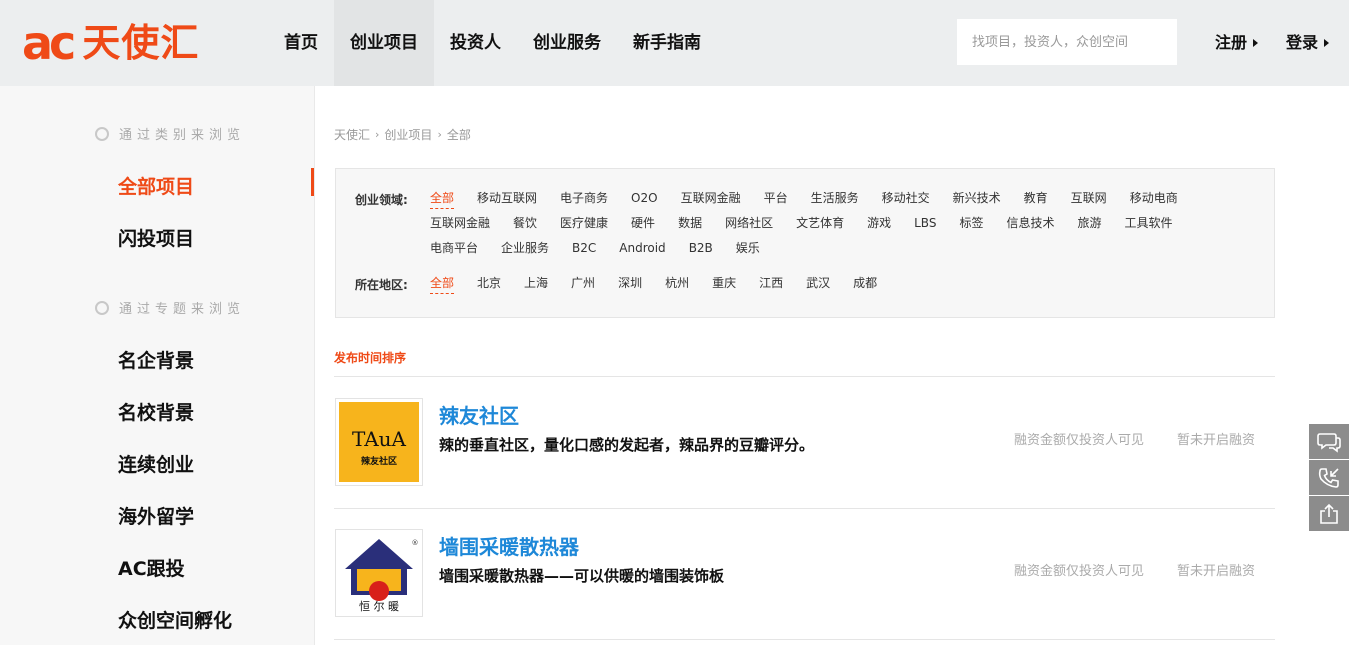 This screenshot has width=1349, height=660. Describe the element at coordinates (1329, 441) in the screenshot. I see `chat-button` at that location.